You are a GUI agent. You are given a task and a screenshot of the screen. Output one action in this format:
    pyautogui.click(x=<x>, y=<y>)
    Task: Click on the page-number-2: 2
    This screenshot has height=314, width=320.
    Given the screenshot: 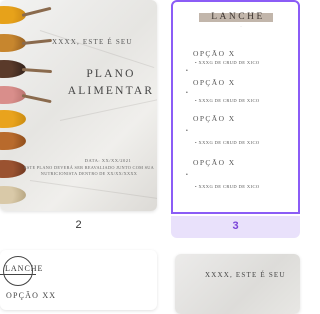 What is the action you would take?
    pyautogui.click(x=78, y=225)
    